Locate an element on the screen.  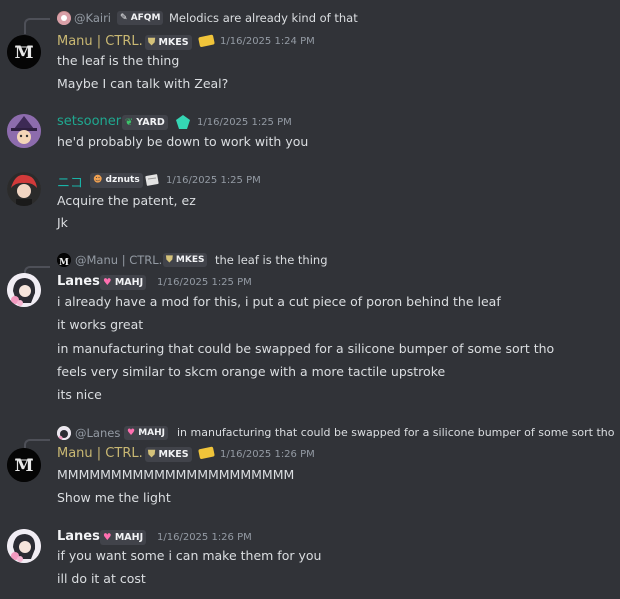
reply-text: the leaf is the thing is located at coordinates (271, 260).